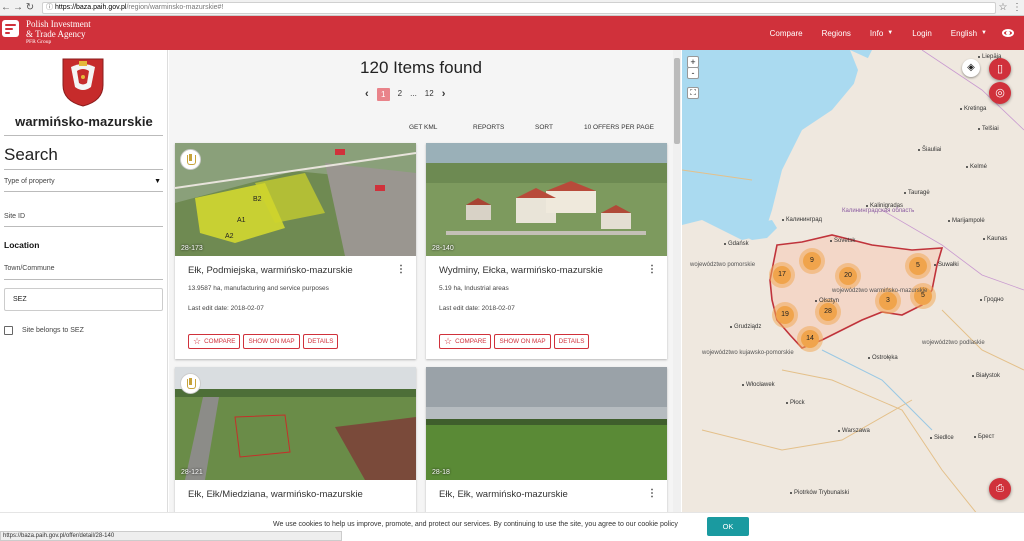 The image size is (1024, 541). I want to click on nav-login: Login, so click(922, 33).